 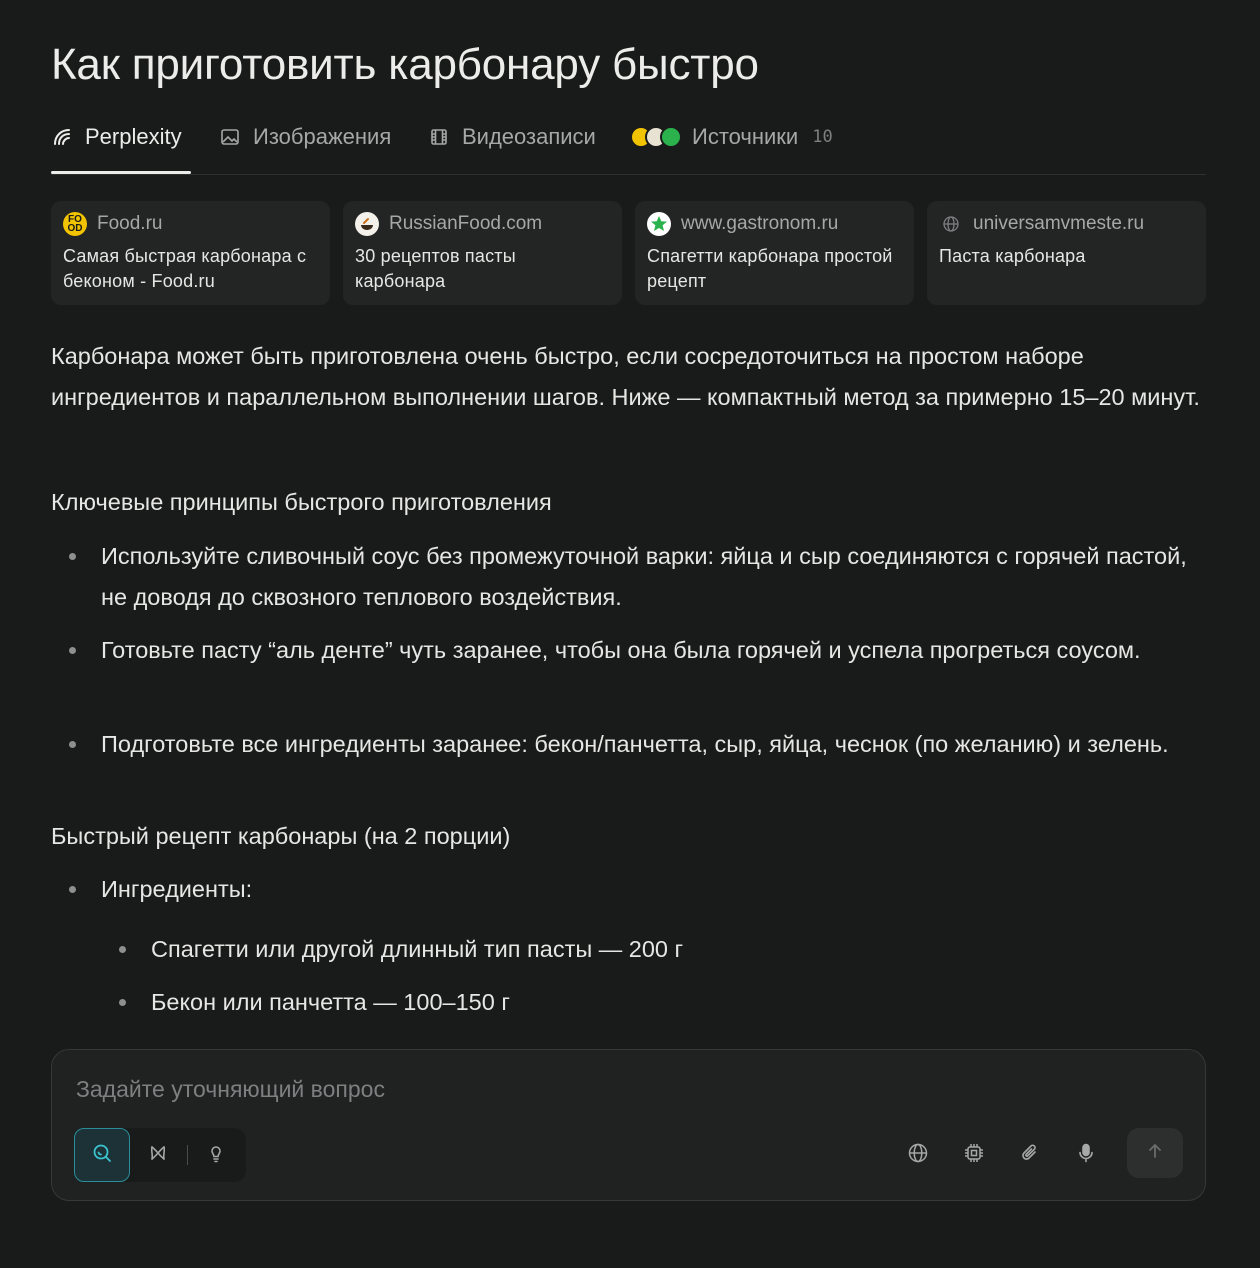 I want to click on voice-button, so click(x=1086, y=1155).